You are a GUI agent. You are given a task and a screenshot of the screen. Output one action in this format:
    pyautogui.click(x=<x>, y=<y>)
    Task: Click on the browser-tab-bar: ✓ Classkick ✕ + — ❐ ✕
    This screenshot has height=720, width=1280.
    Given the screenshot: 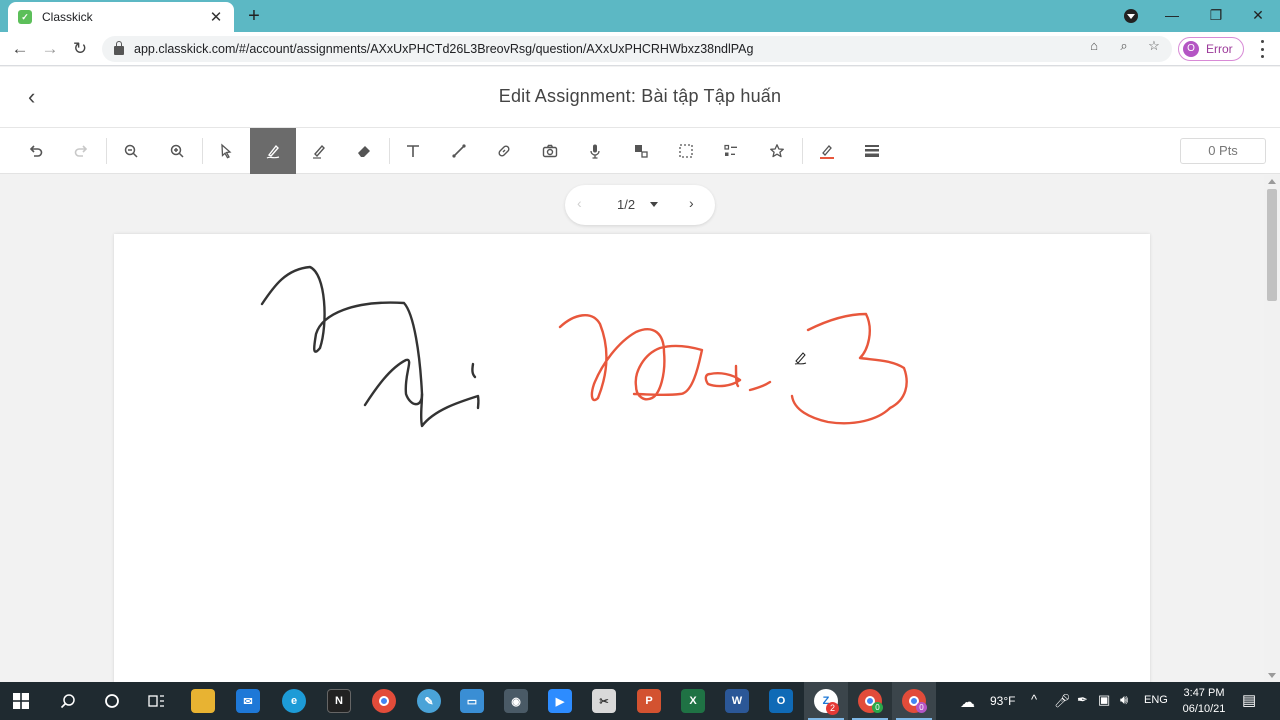 What is the action you would take?
    pyautogui.click(x=640, y=16)
    